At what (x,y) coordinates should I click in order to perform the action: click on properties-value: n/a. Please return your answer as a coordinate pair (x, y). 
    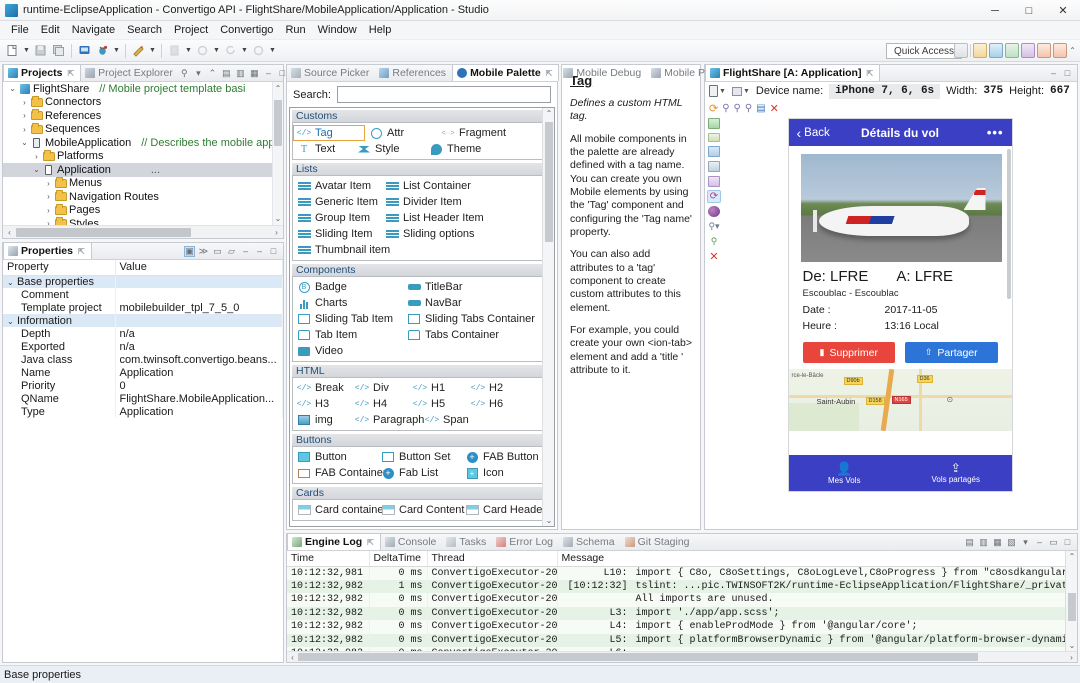
    Looking at the image, I should click on (199, 346).